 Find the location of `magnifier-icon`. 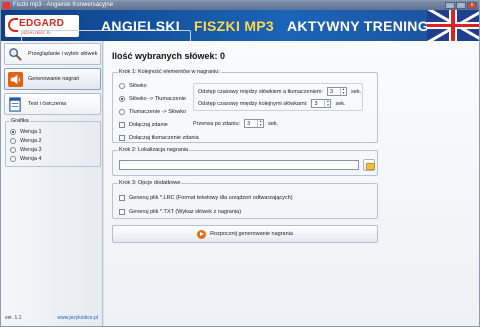

magnifier-icon is located at coordinates (15, 54).